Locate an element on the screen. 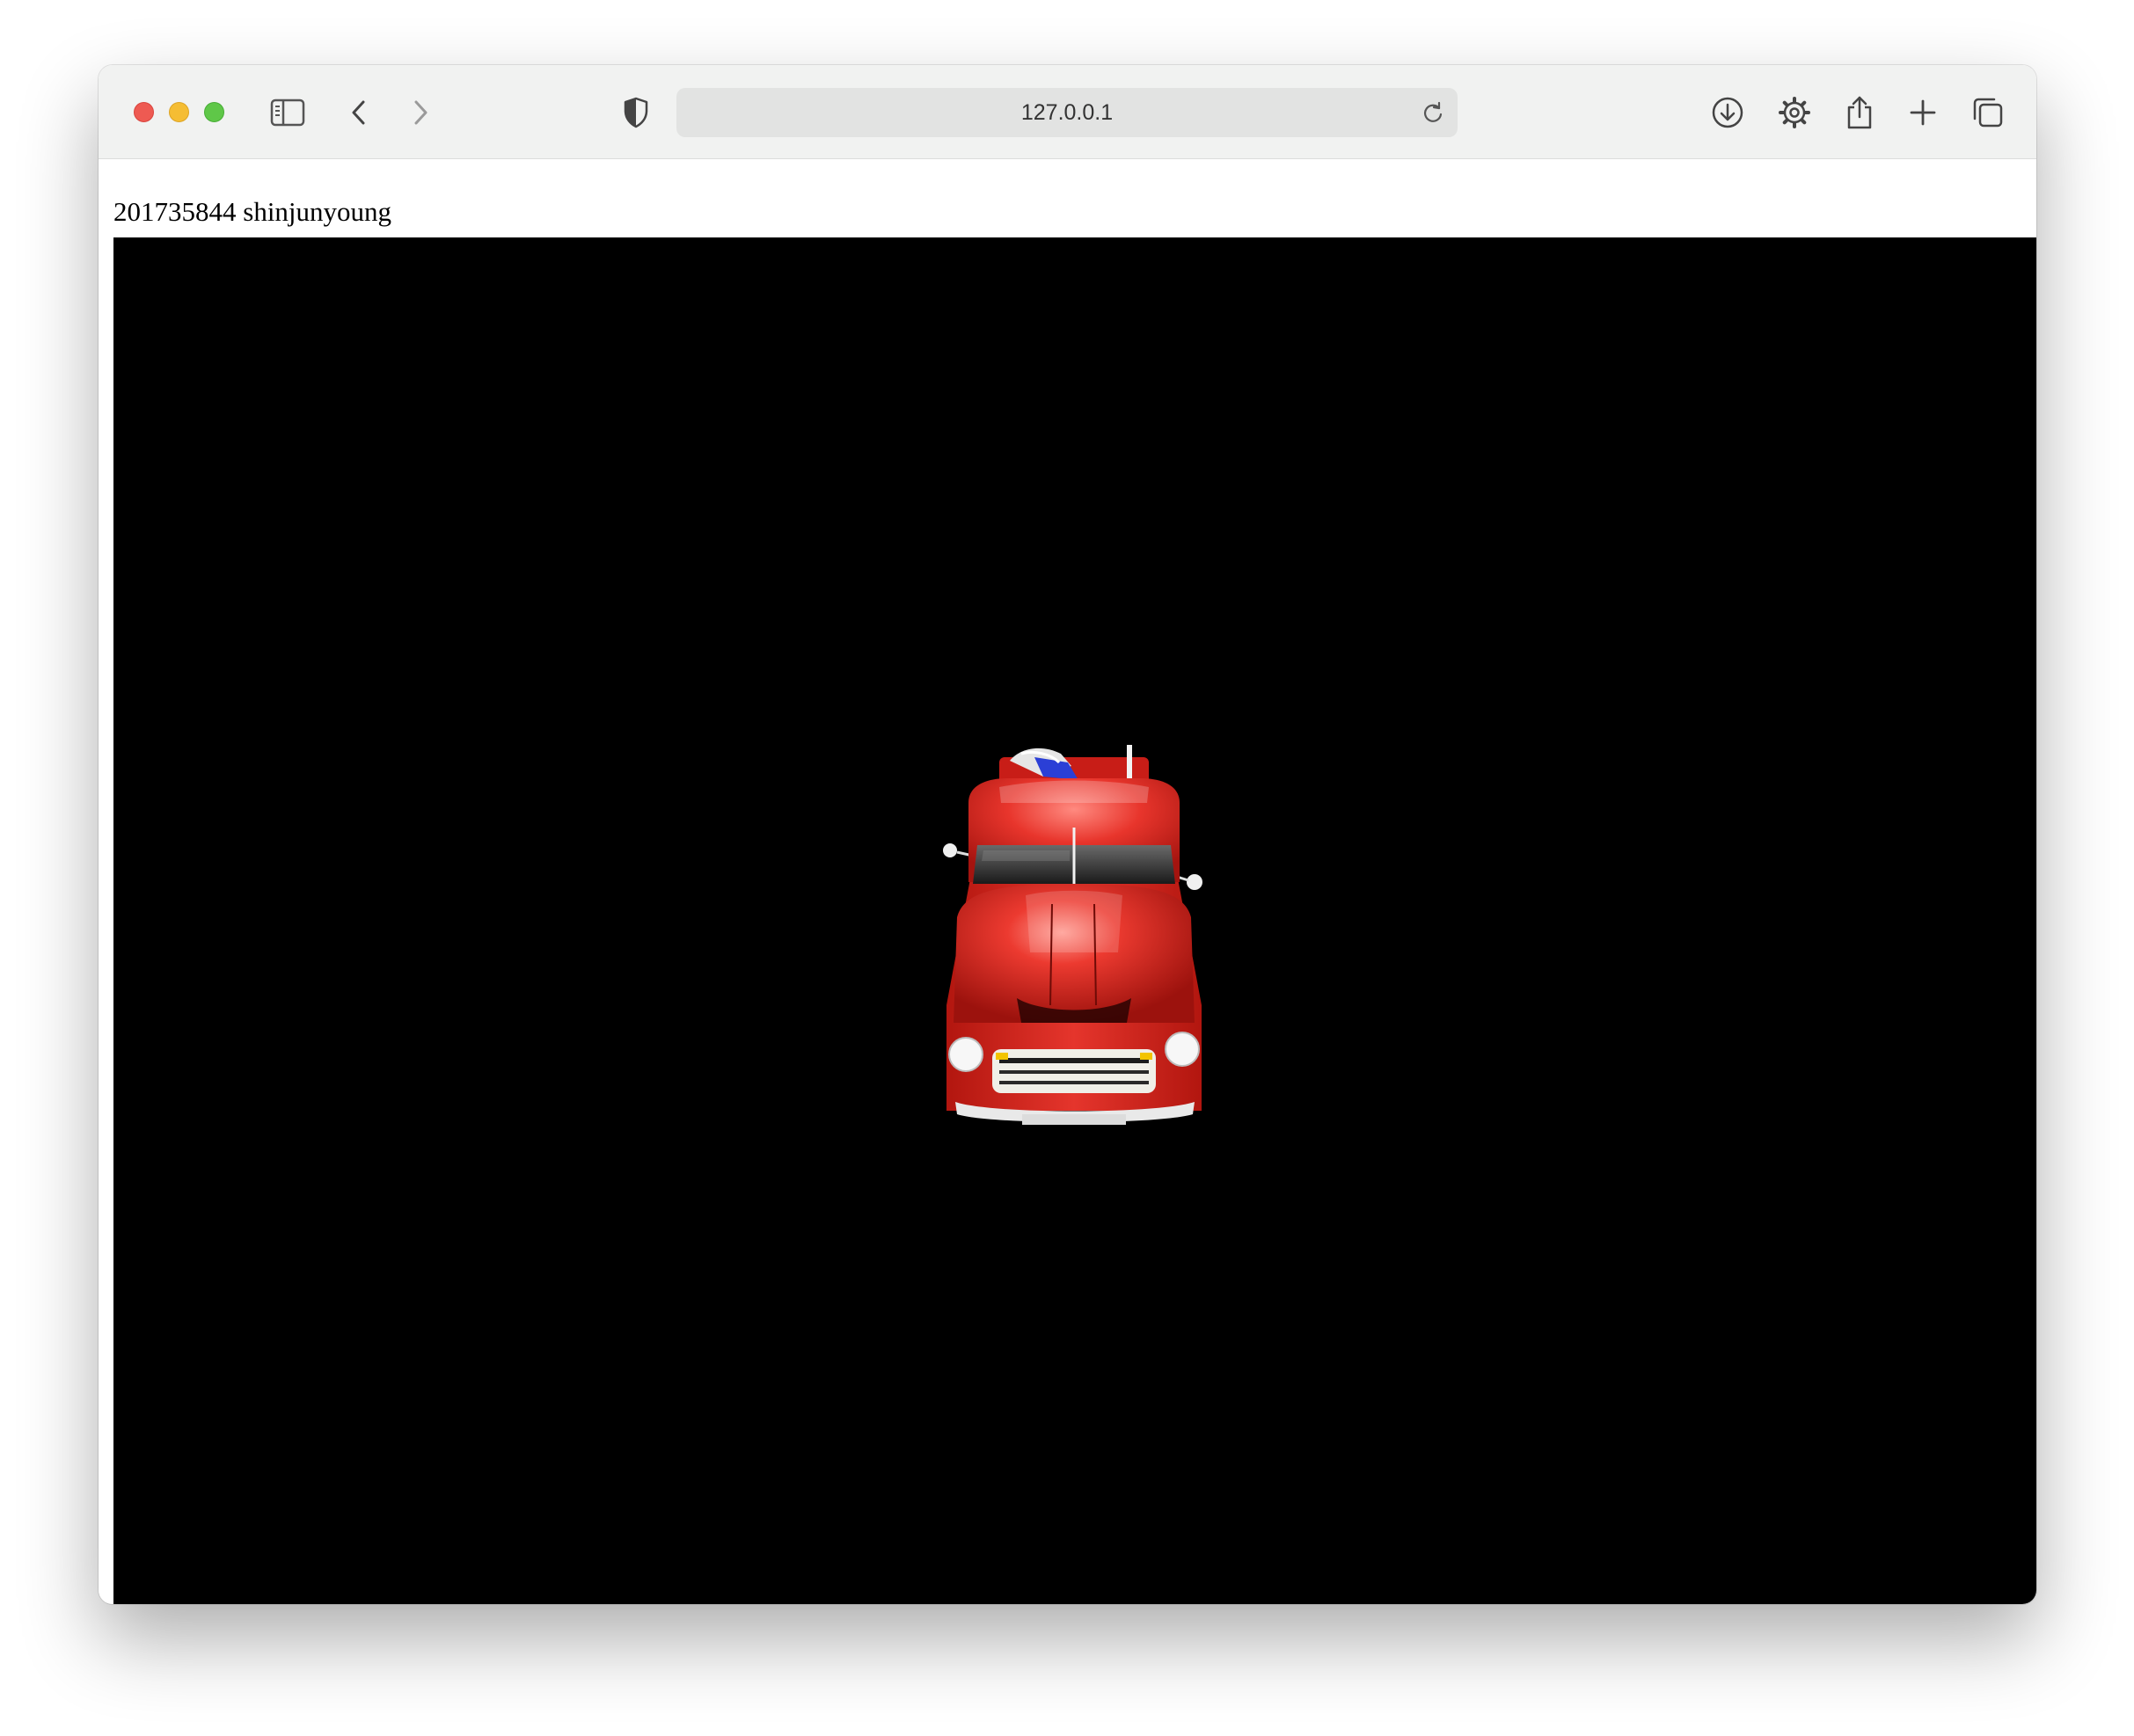  back-button is located at coordinates (359, 113).